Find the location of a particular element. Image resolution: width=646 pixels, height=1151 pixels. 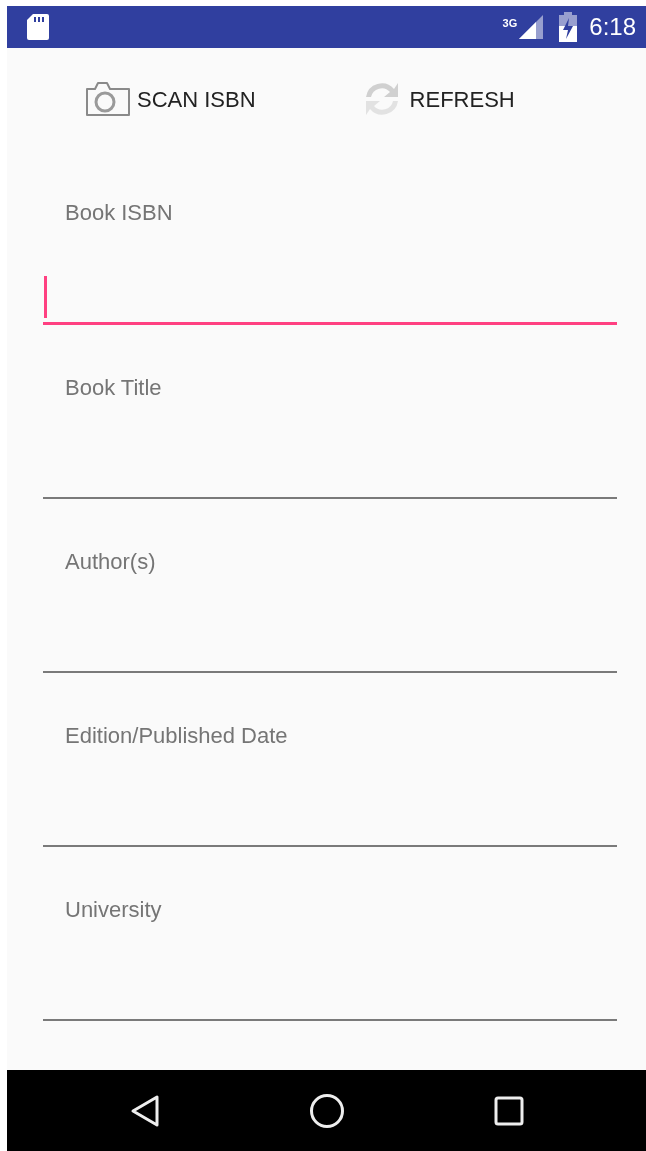

battery-charging-icon is located at coordinates (568, 27).